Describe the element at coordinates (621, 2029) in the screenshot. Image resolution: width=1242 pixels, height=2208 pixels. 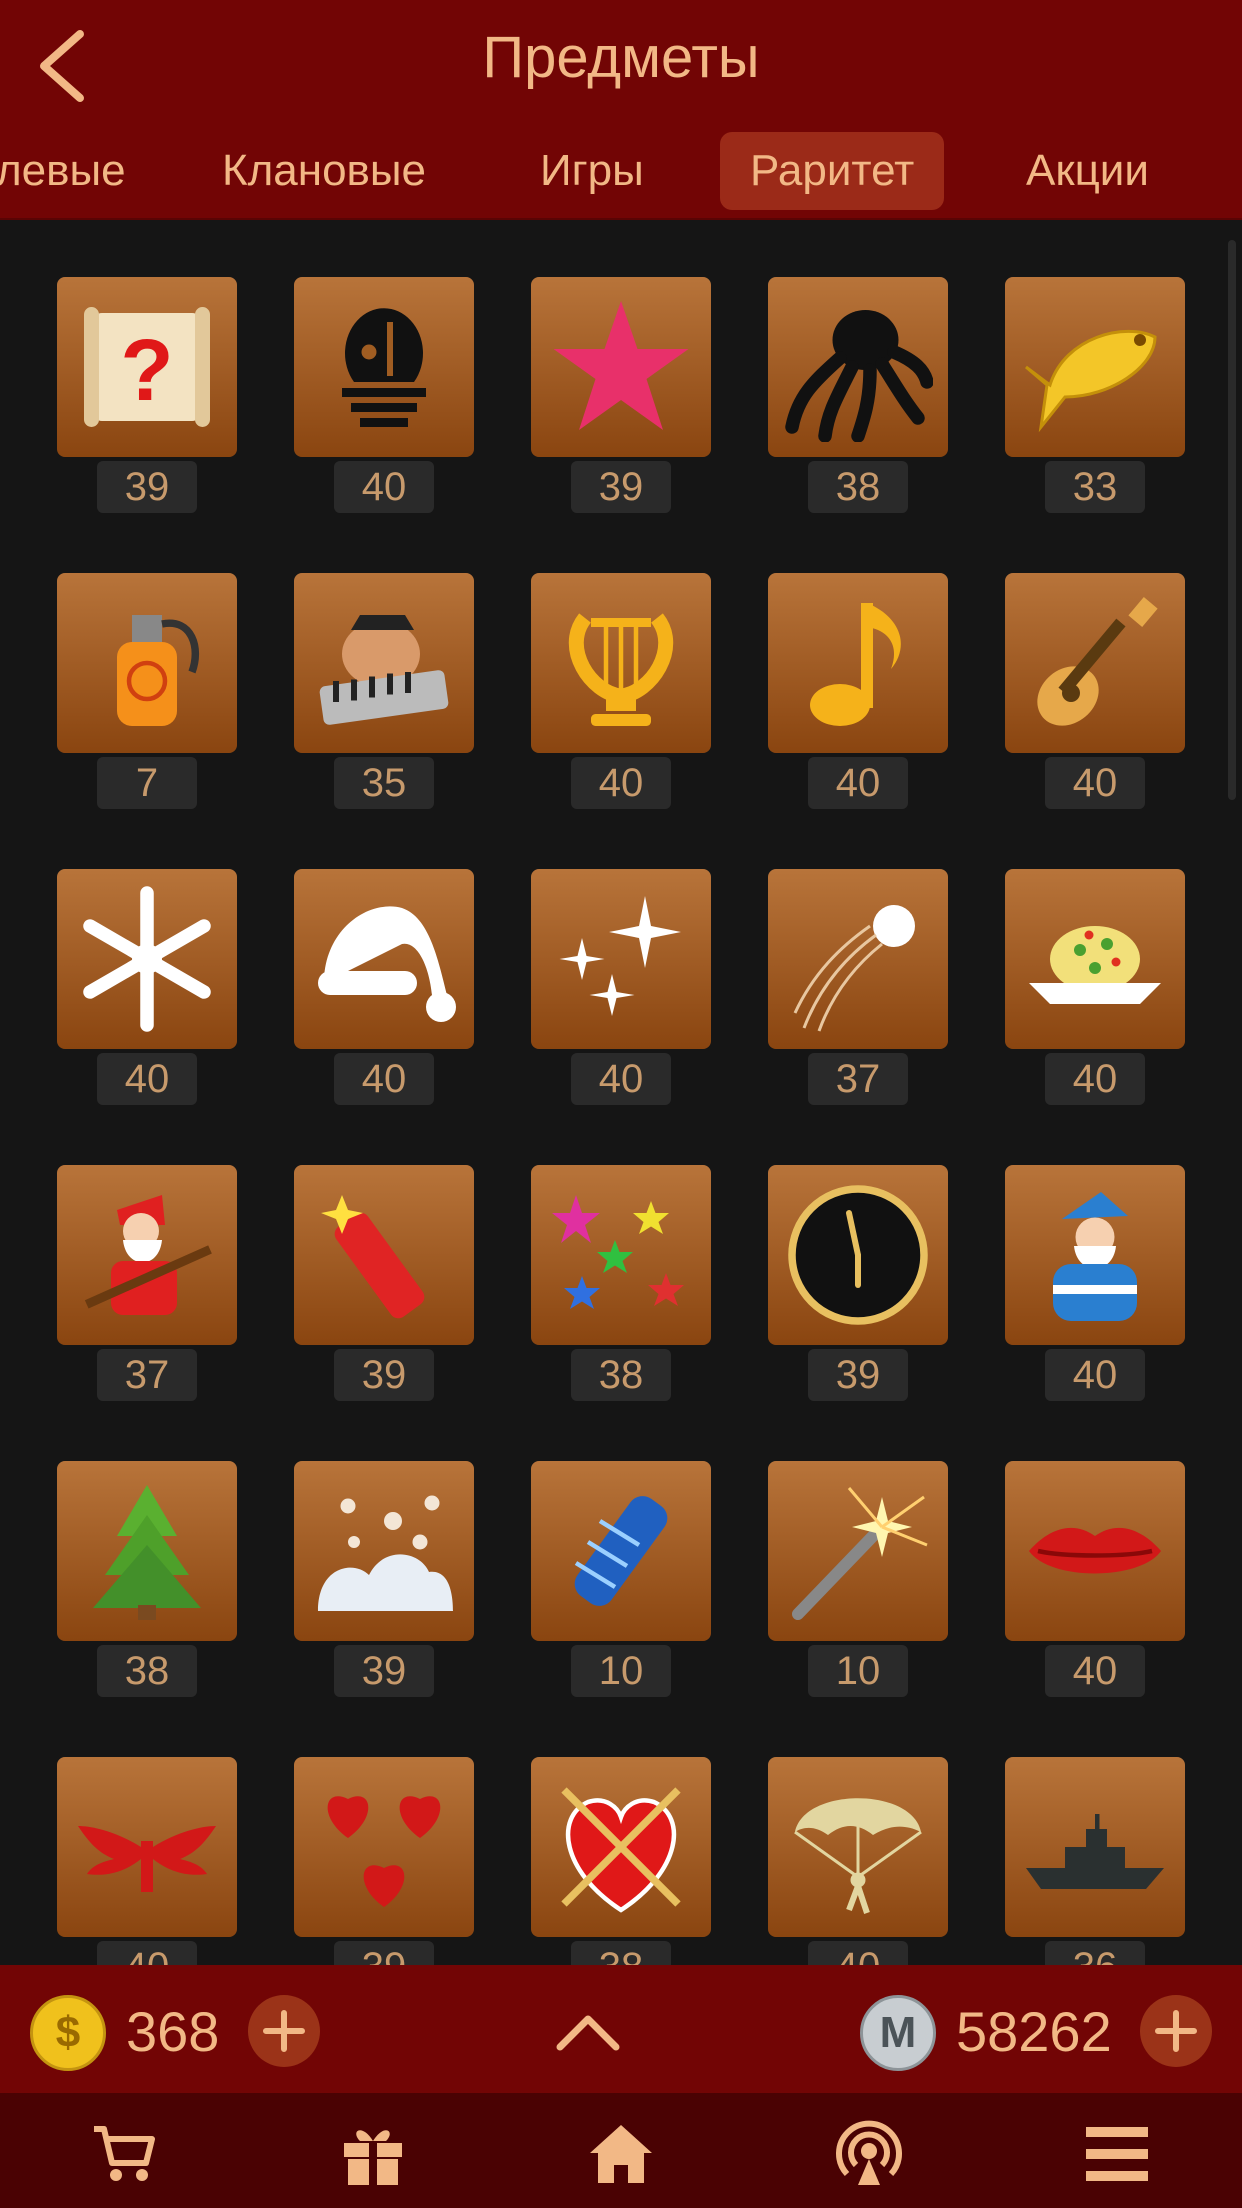
I see `wallet-bar: $ 368 M 58262` at that location.